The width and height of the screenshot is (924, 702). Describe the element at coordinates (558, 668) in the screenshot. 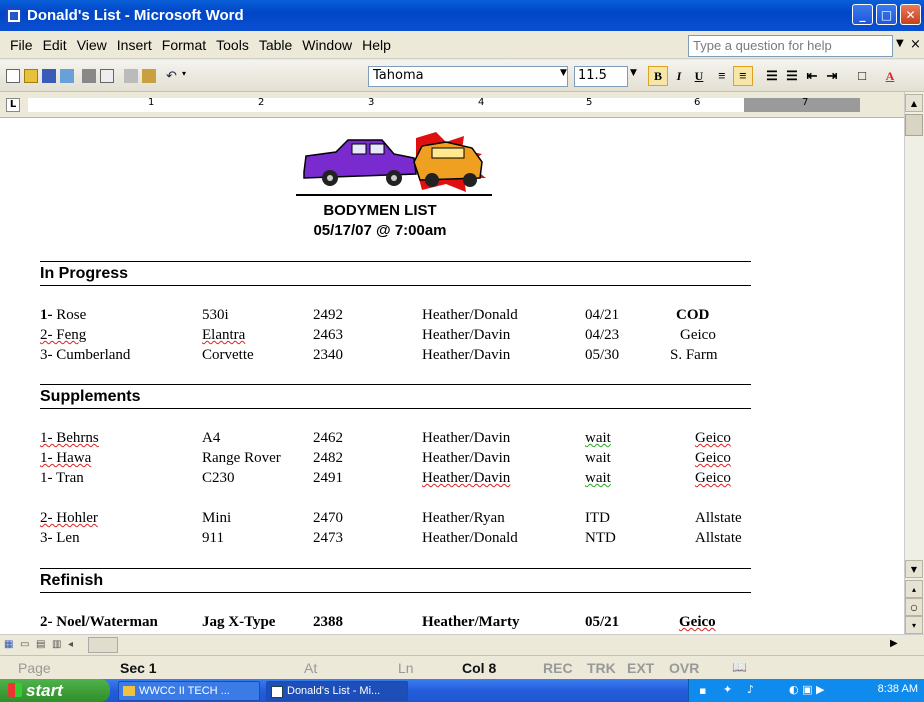

I see `status-rec: REC` at that location.